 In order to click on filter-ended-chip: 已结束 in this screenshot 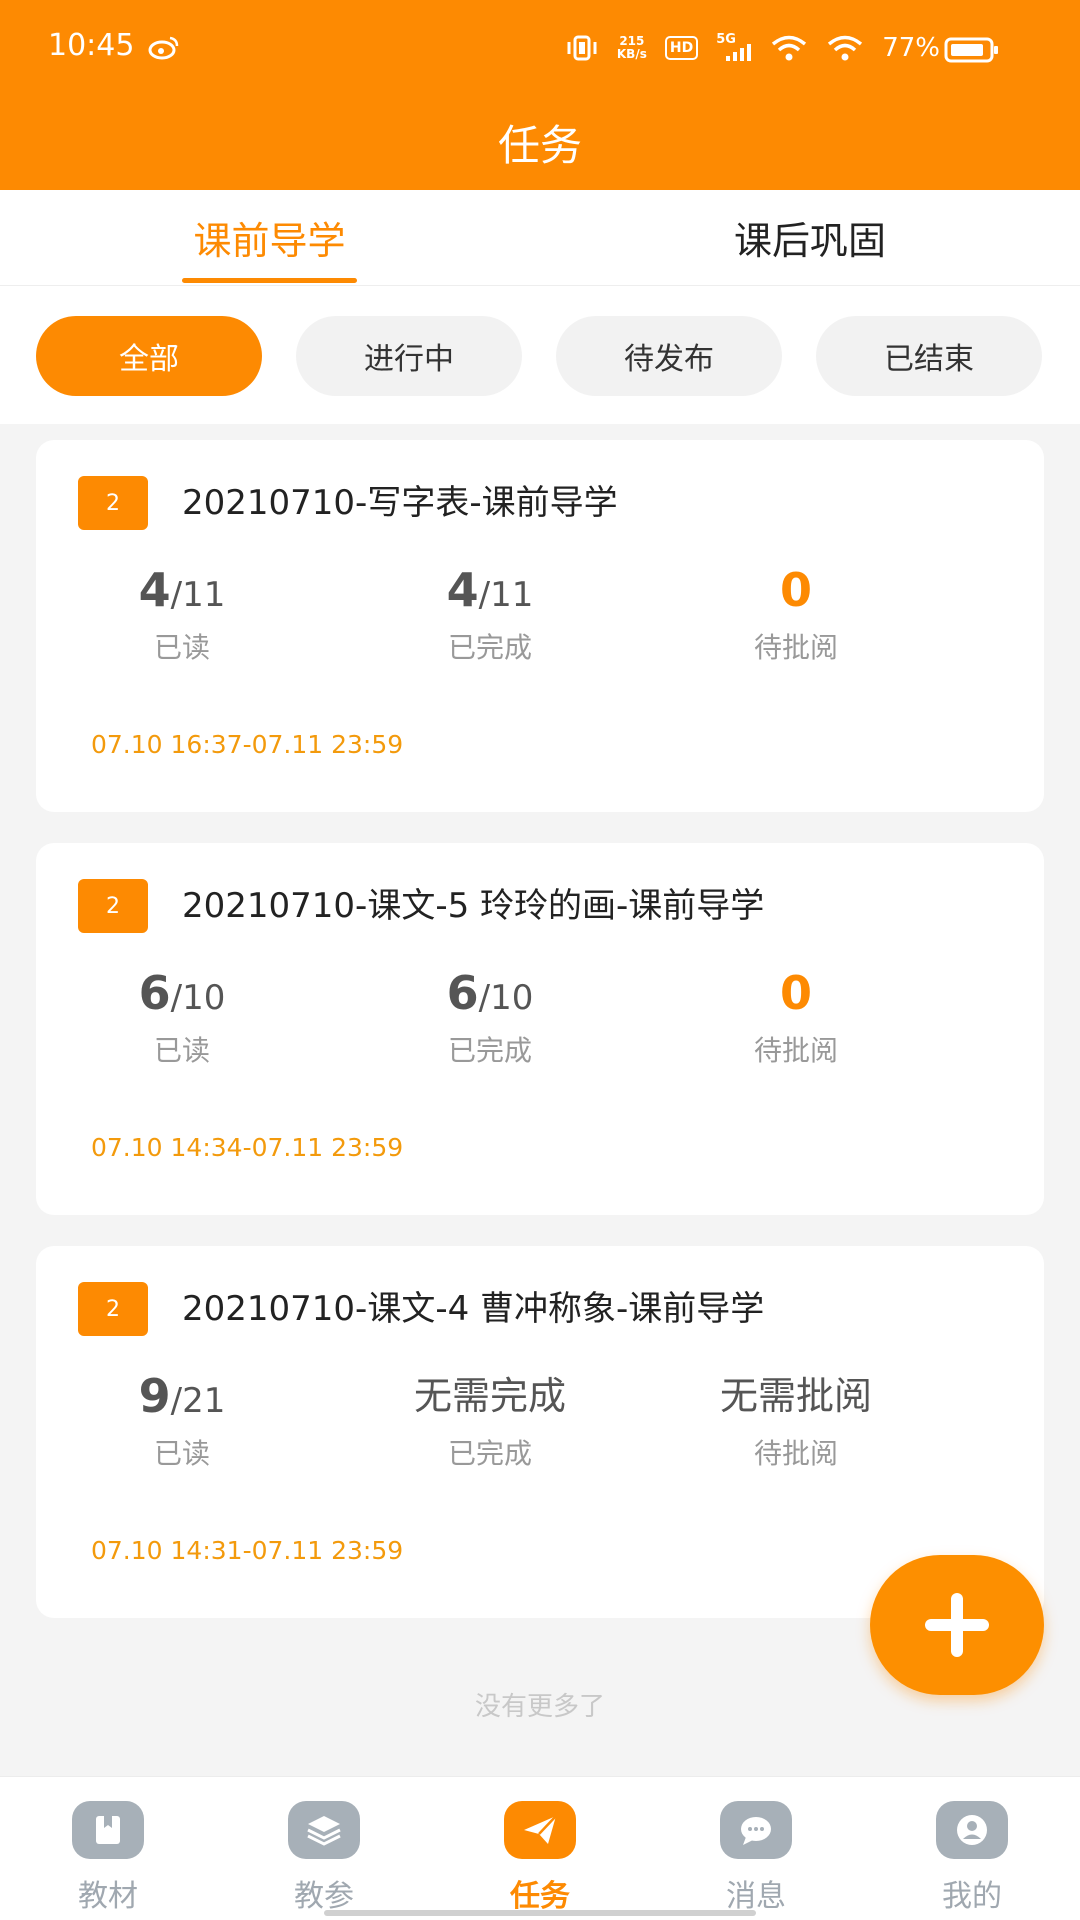, I will do `click(929, 356)`.